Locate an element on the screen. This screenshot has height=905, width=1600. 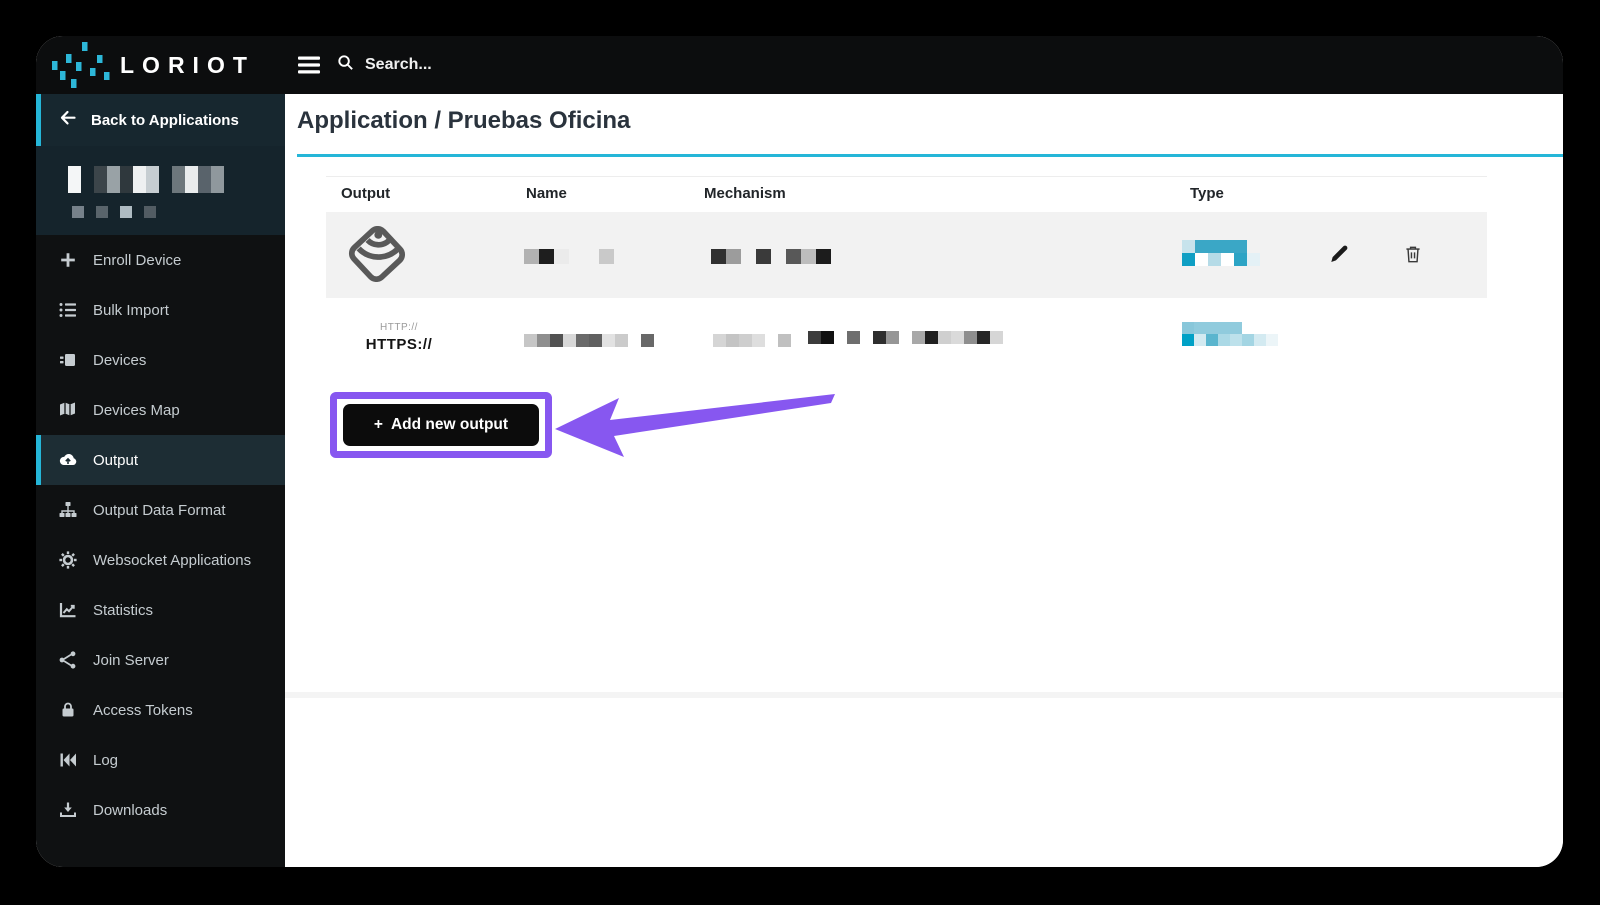
trash-icon is located at coordinates (1413, 254).